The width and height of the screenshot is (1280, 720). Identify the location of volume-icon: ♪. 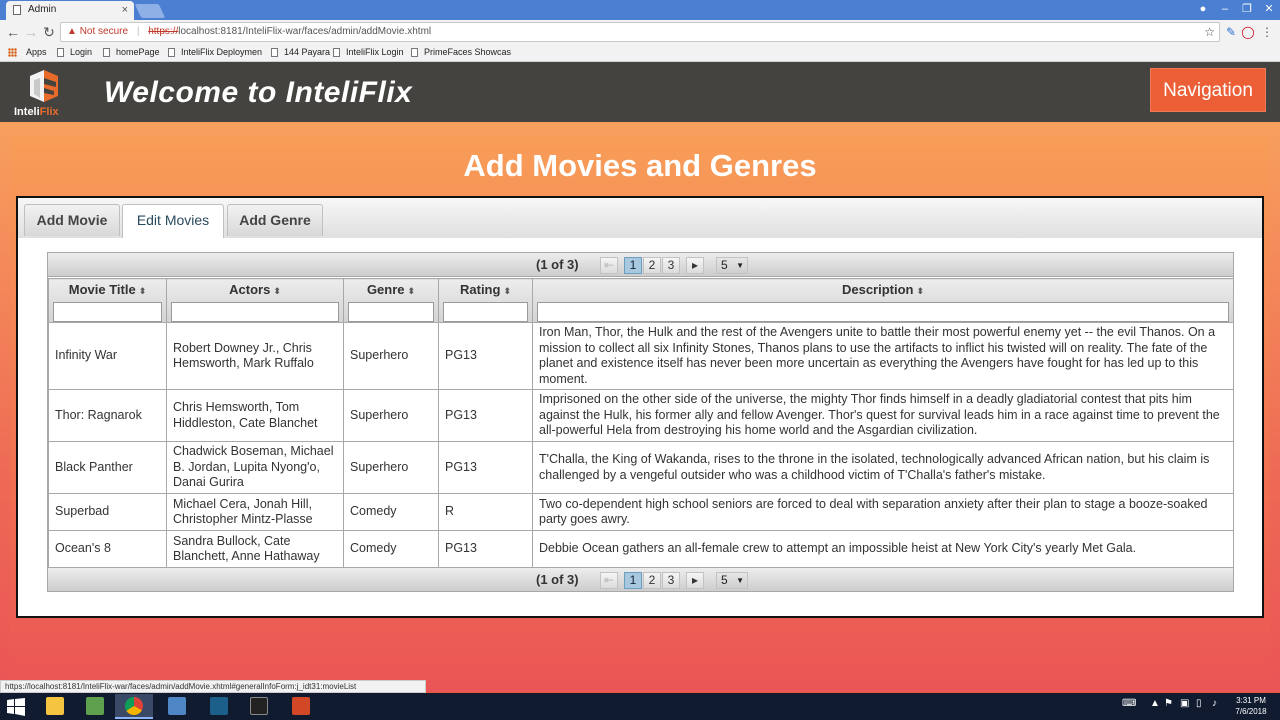
(1214, 703).